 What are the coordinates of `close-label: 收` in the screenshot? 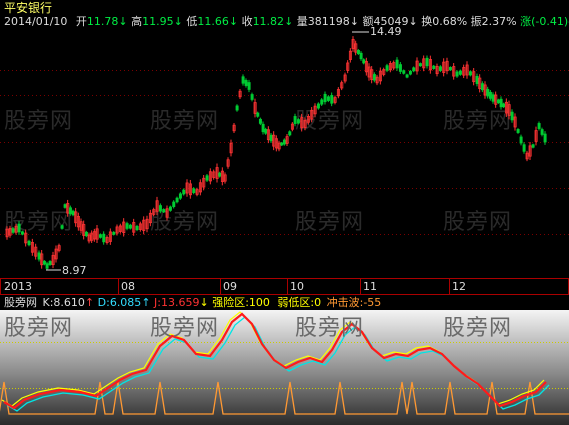 It's located at (247, 21).